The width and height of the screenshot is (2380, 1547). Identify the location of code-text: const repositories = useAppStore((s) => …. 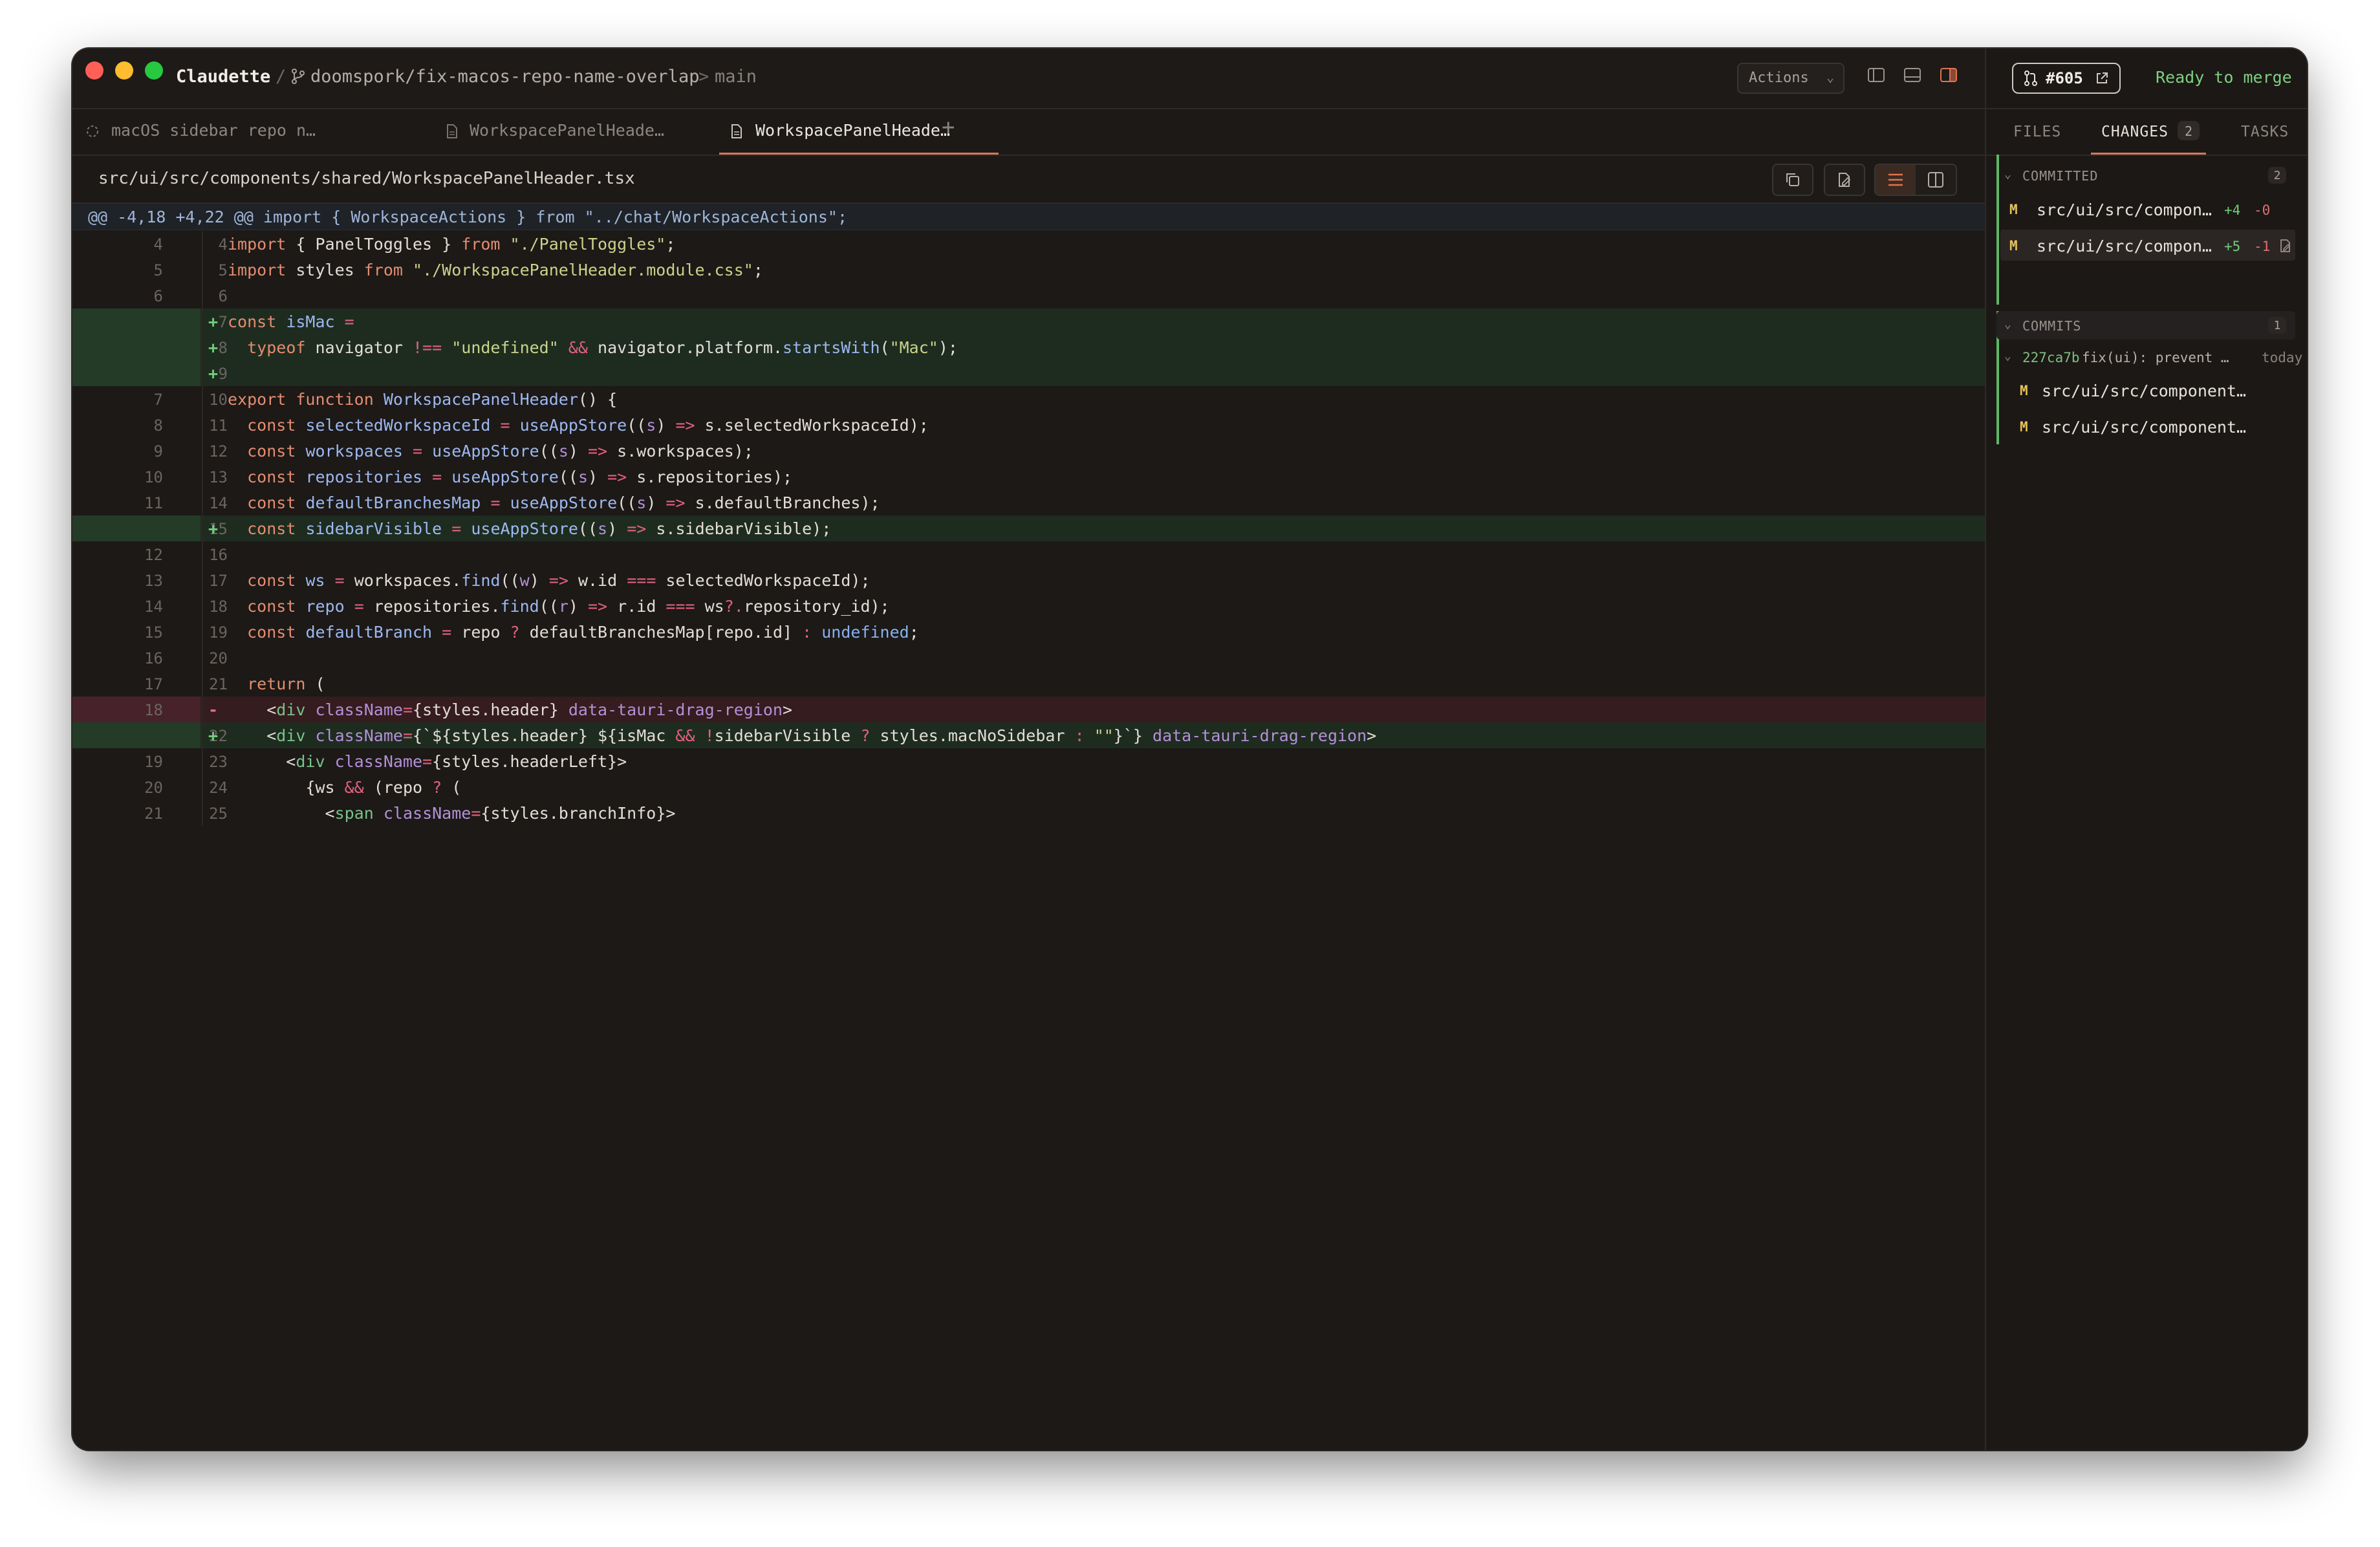
(520, 477).